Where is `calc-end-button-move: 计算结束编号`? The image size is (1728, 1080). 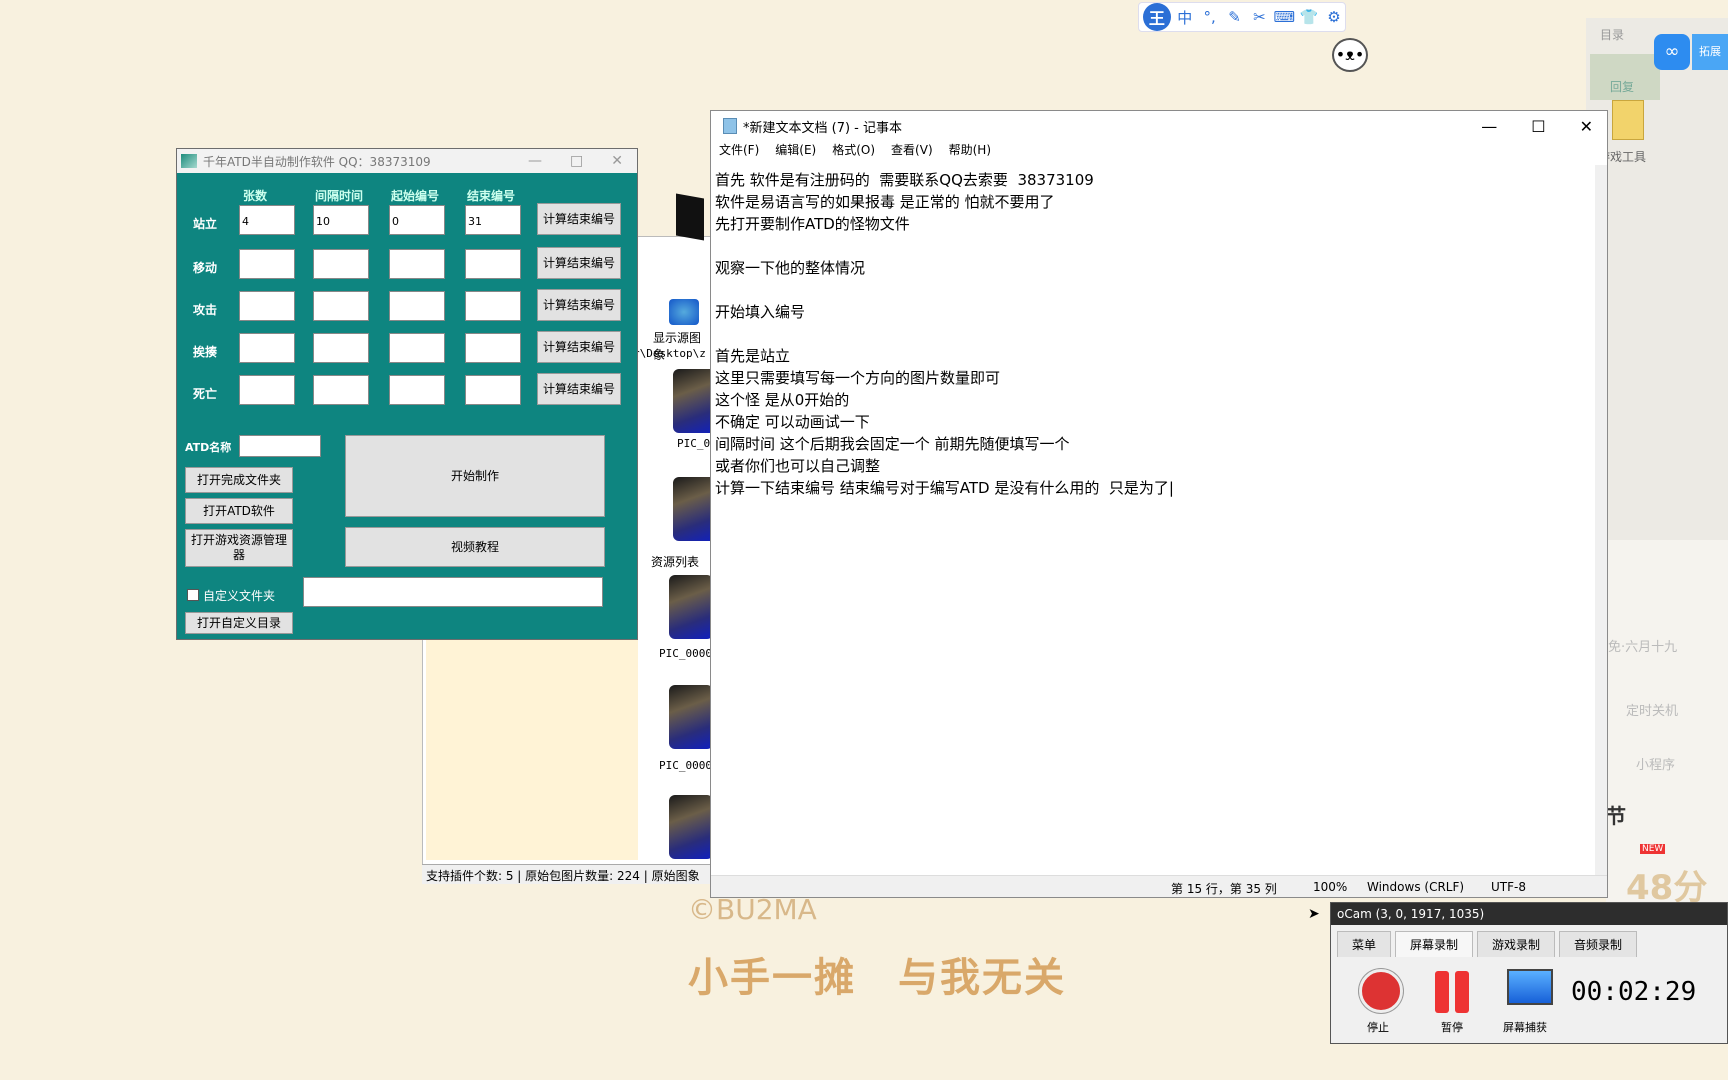 calc-end-button-move: 计算结束编号 is located at coordinates (579, 263).